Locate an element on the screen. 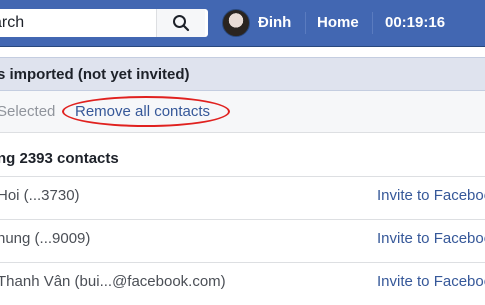 This screenshot has width=485, height=305. search-input is located at coordinates (77, 23).